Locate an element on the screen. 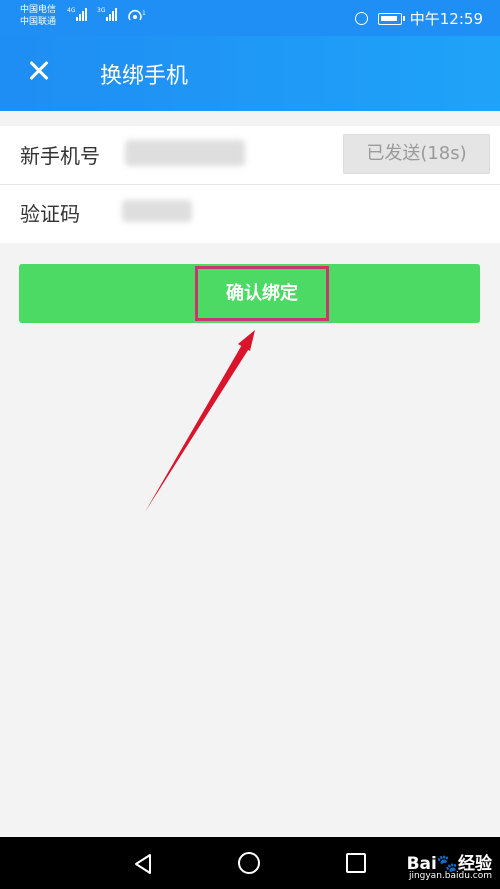  back-icon is located at coordinates (143, 864).